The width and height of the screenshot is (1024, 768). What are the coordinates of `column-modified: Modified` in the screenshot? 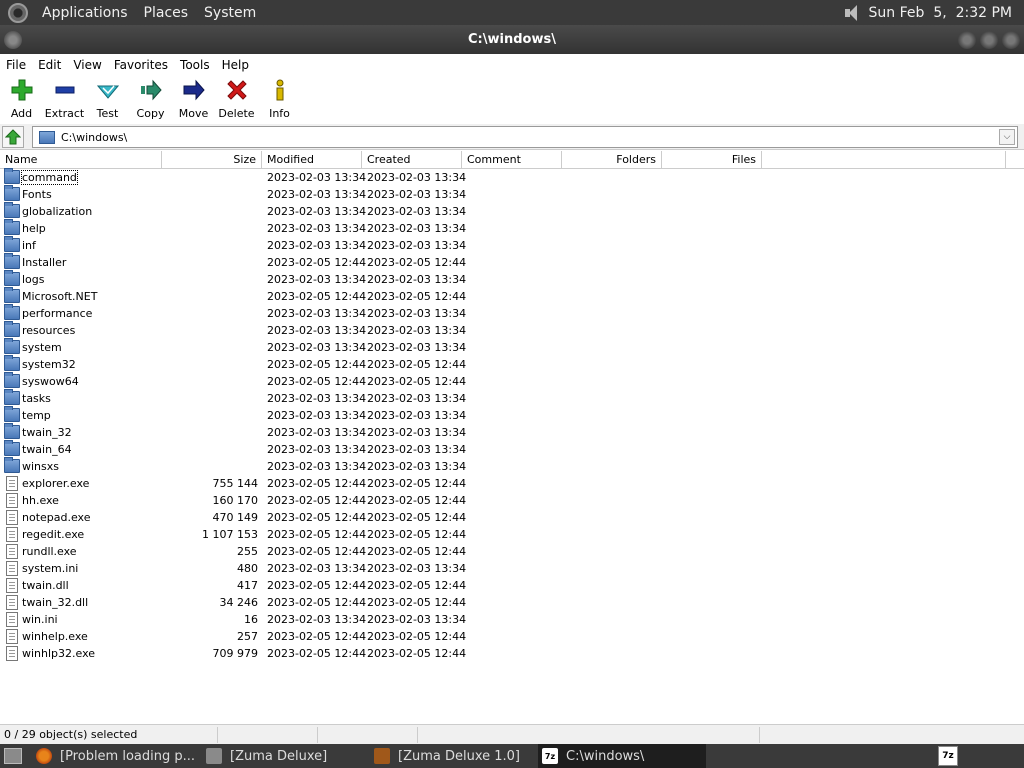 It's located at (312, 160).